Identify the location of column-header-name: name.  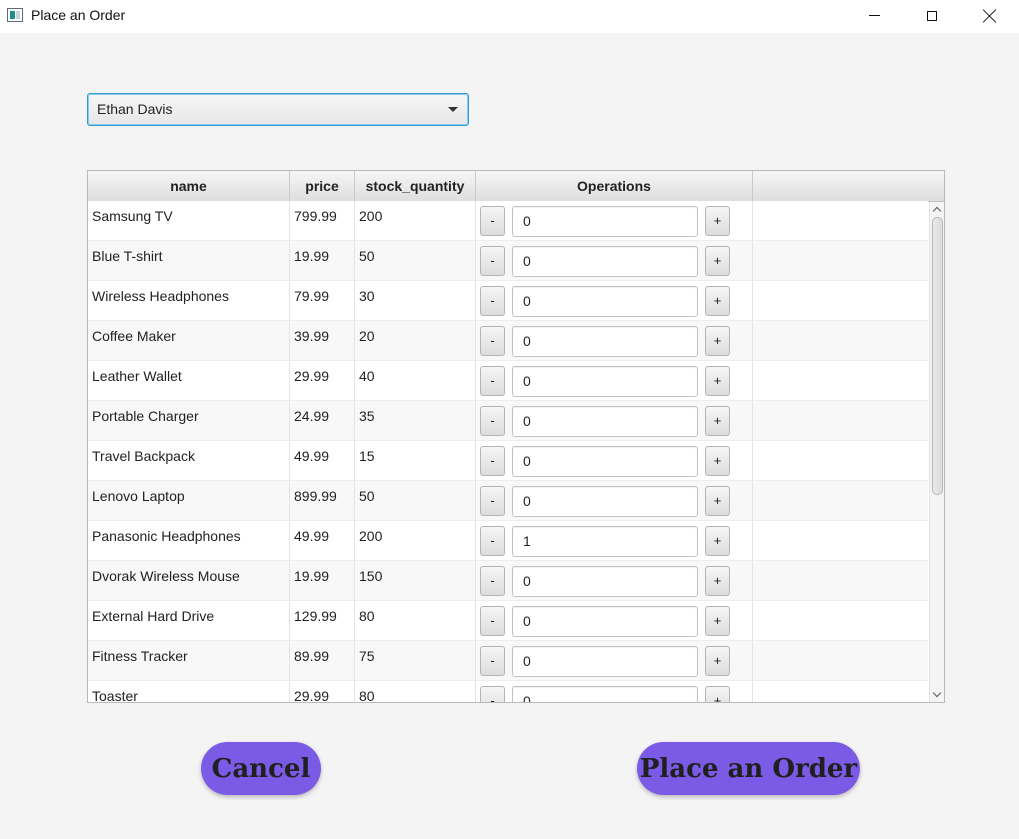
(189, 186).